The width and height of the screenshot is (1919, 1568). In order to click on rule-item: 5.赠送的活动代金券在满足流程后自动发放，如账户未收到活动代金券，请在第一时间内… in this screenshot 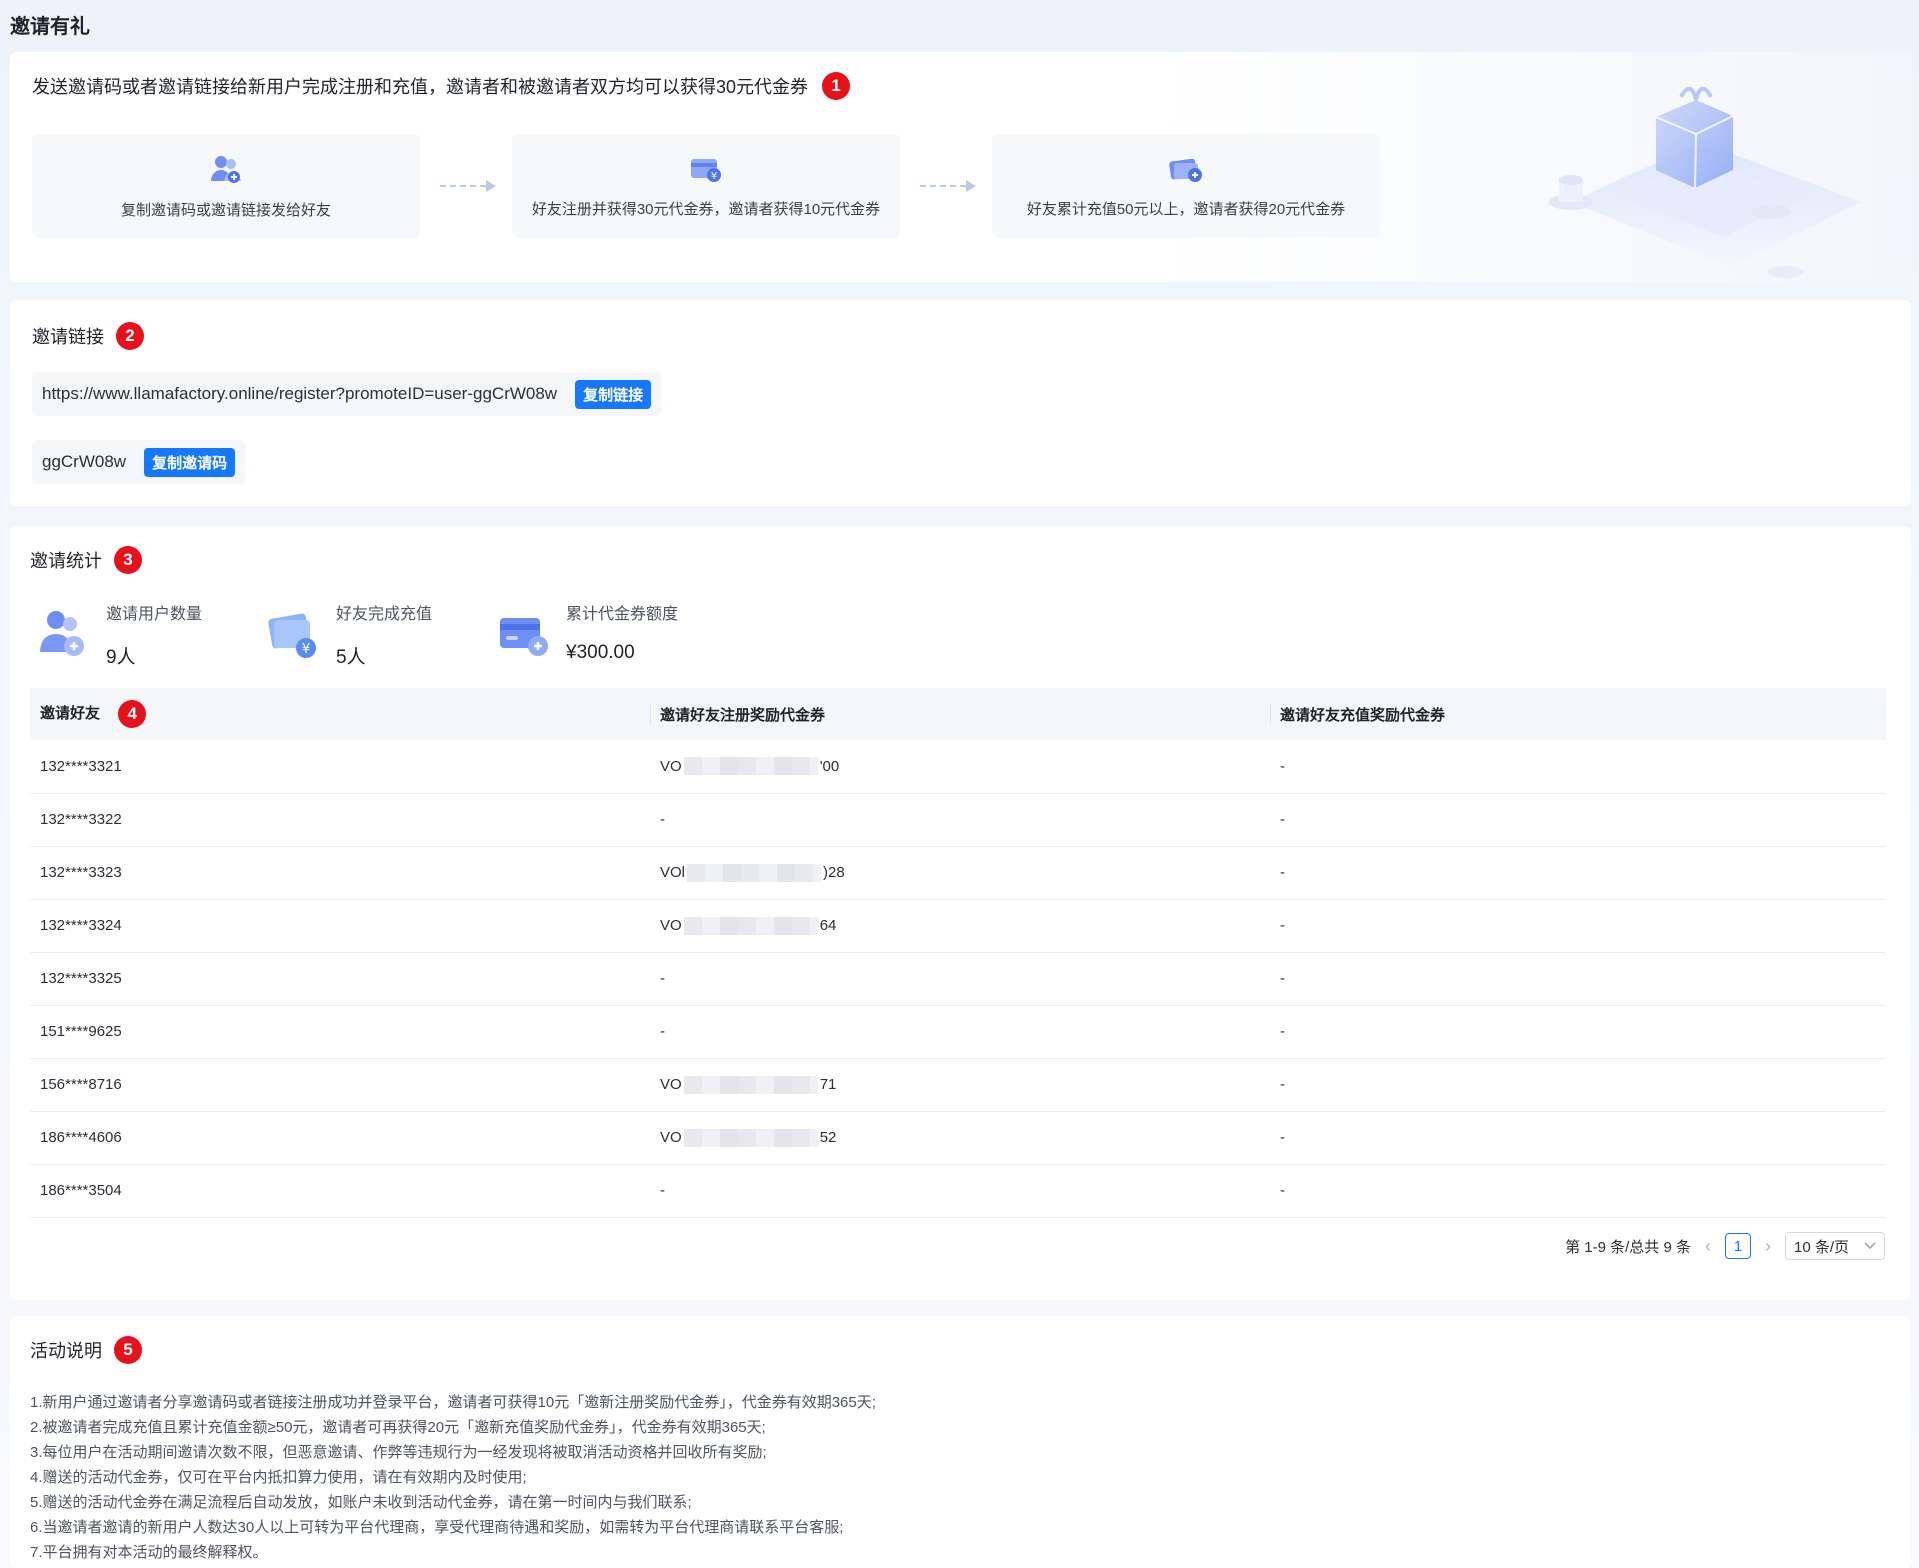, I will do `click(361, 1502)`.